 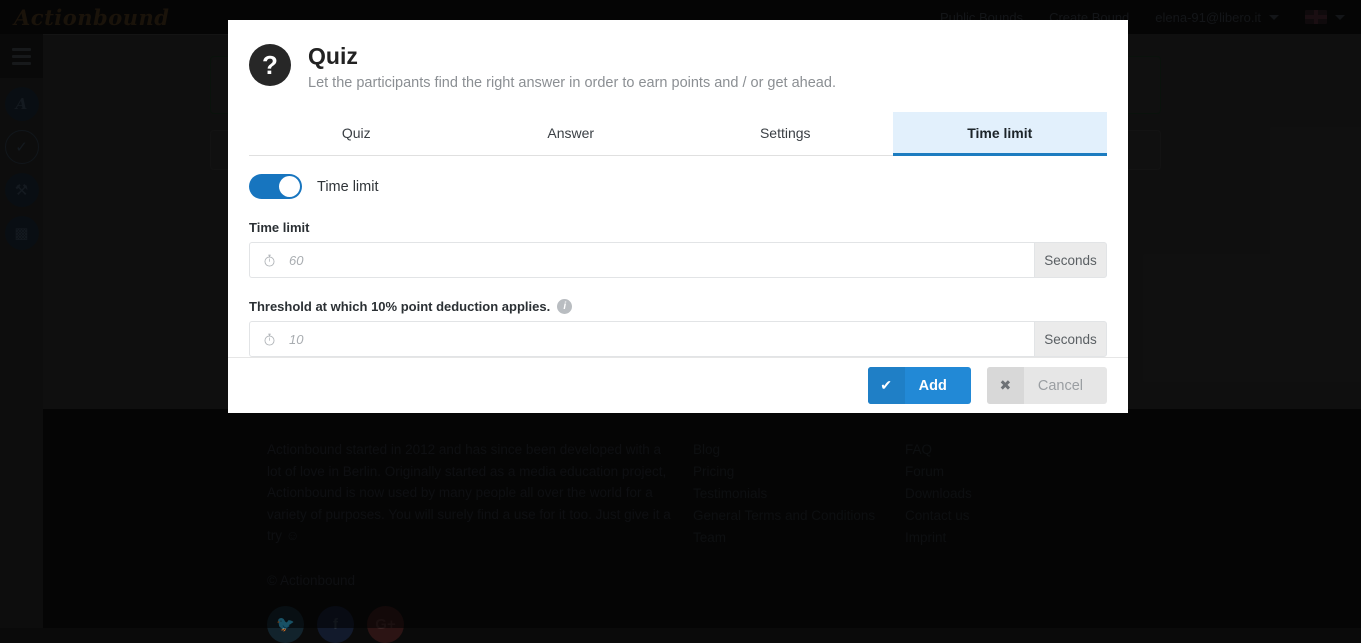 I want to click on modal-tabs: Quiz Answer Settings Time limit, so click(x=678, y=134).